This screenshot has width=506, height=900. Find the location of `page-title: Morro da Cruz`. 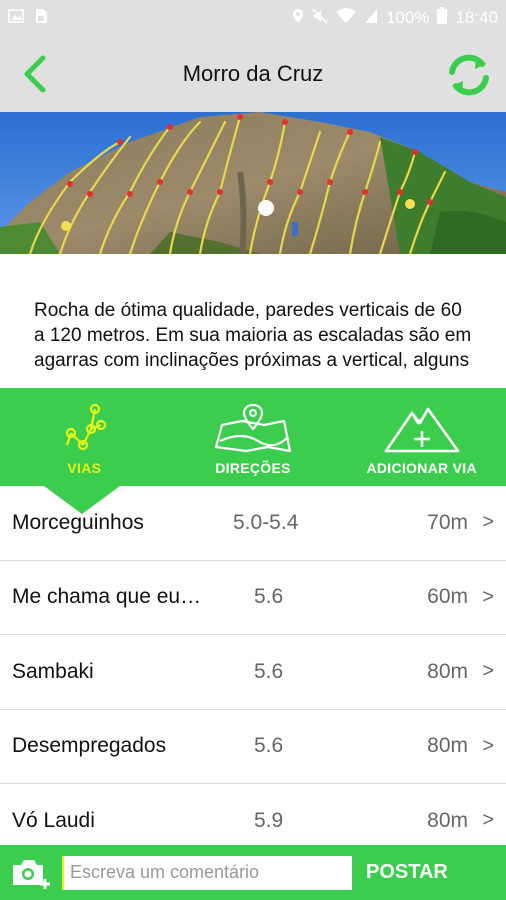

page-title: Morro da Cruz is located at coordinates (253, 73).